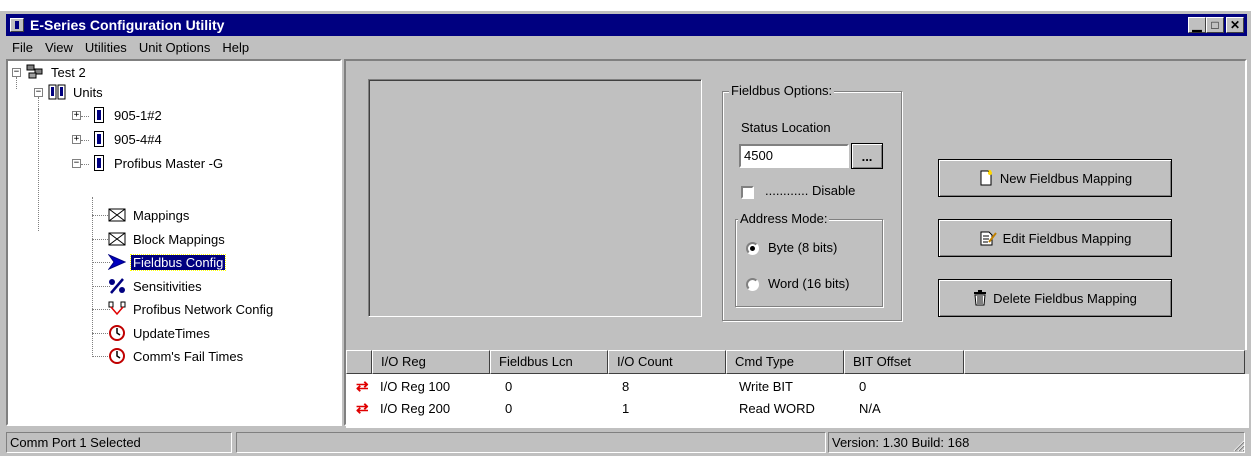  What do you see at coordinates (1065, 298) in the screenshot?
I see `delete-mapping-label: Delete Fieldbus Mapping` at bounding box center [1065, 298].